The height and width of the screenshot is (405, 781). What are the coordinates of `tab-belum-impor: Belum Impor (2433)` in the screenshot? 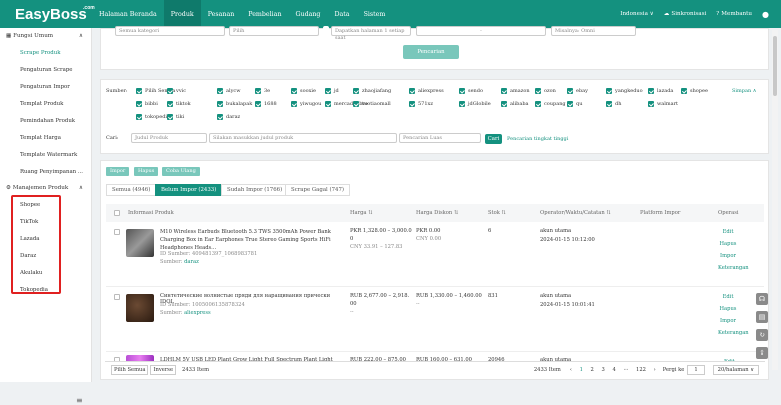 It's located at (189, 190).